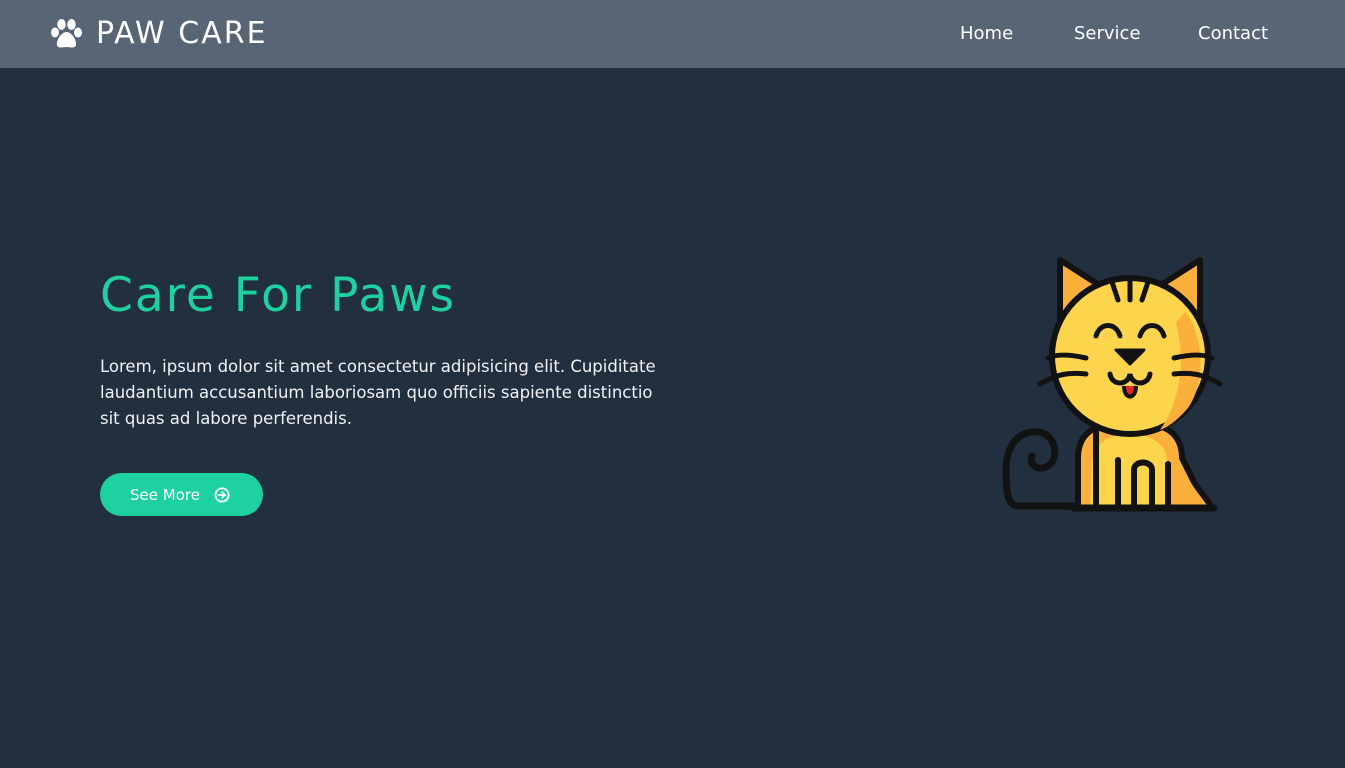 The image size is (1345, 768). I want to click on logo: PAW CARE, so click(159, 34).